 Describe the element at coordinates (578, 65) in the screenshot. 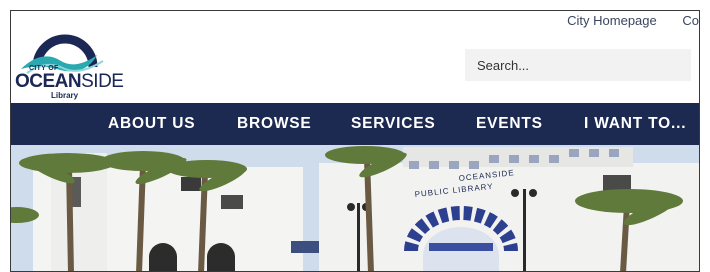

I see `search-input` at that location.